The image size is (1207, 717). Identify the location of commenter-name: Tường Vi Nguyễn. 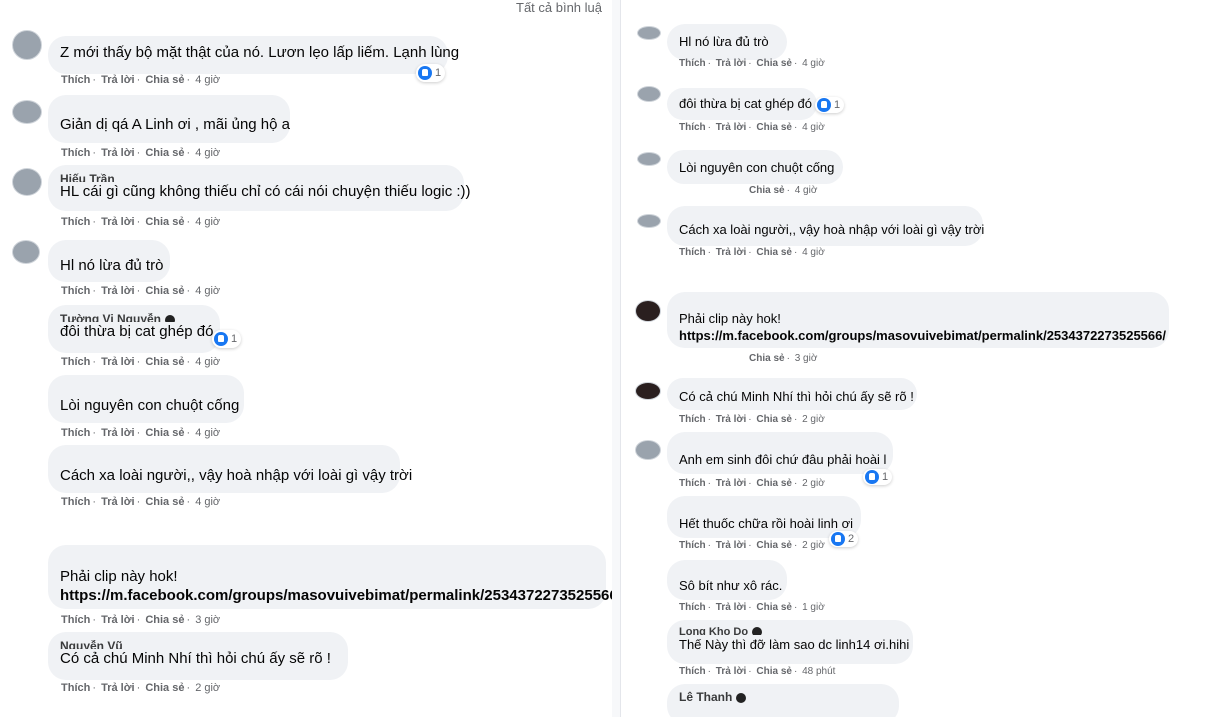
(134, 317).